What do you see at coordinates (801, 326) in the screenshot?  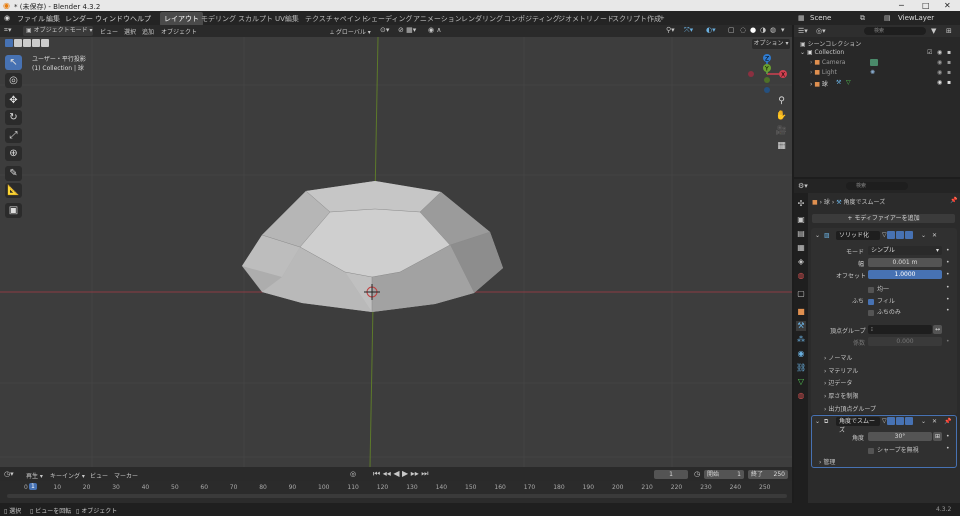 I see `modifier-tab-icon: ⚒` at bounding box center [801, 326].